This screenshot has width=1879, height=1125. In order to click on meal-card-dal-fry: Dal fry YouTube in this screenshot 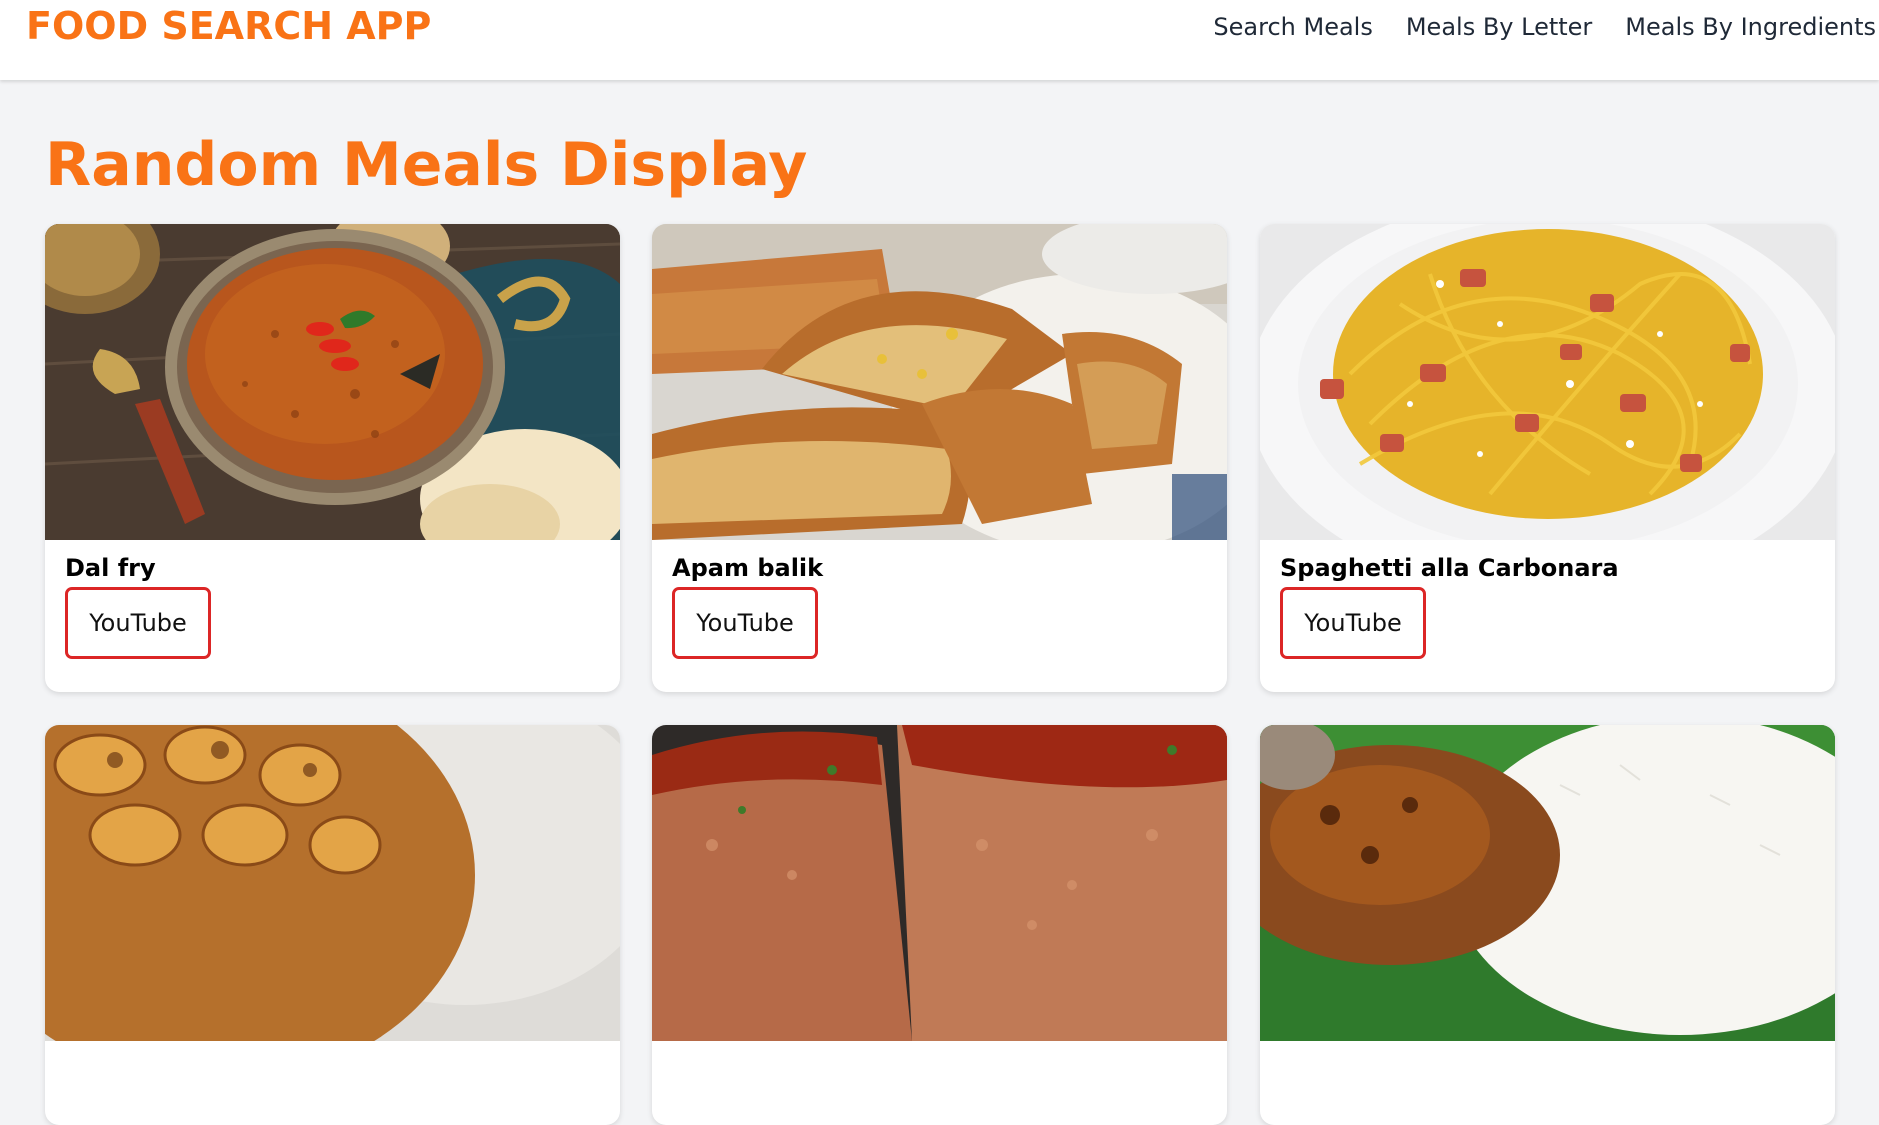, I will do `click(332, 458)`.